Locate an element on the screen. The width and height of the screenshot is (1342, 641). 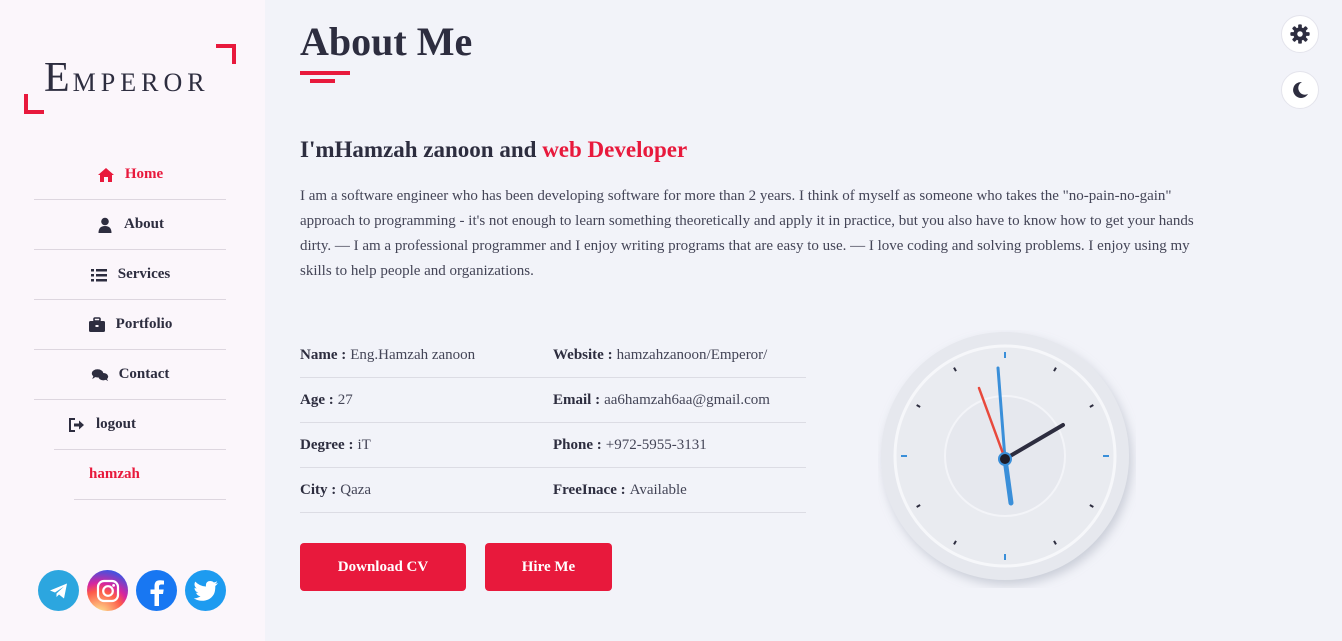
gear-icon is located at coordinates (1300, 34).